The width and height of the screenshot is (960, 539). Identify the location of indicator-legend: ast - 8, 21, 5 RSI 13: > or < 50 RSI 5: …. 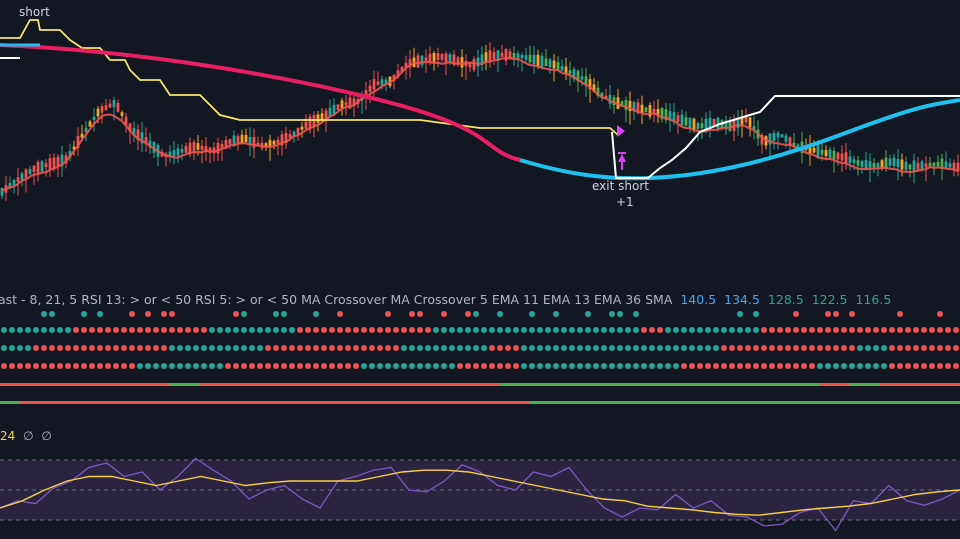
(447, 299).